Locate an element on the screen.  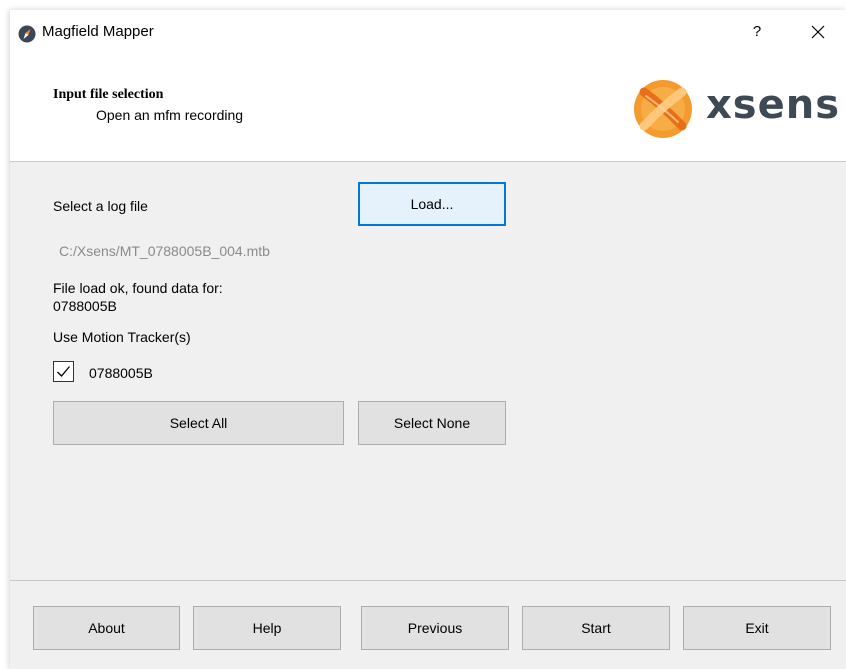
page-subtitle: Open an mfm recording is located at coordinates (170, 115).